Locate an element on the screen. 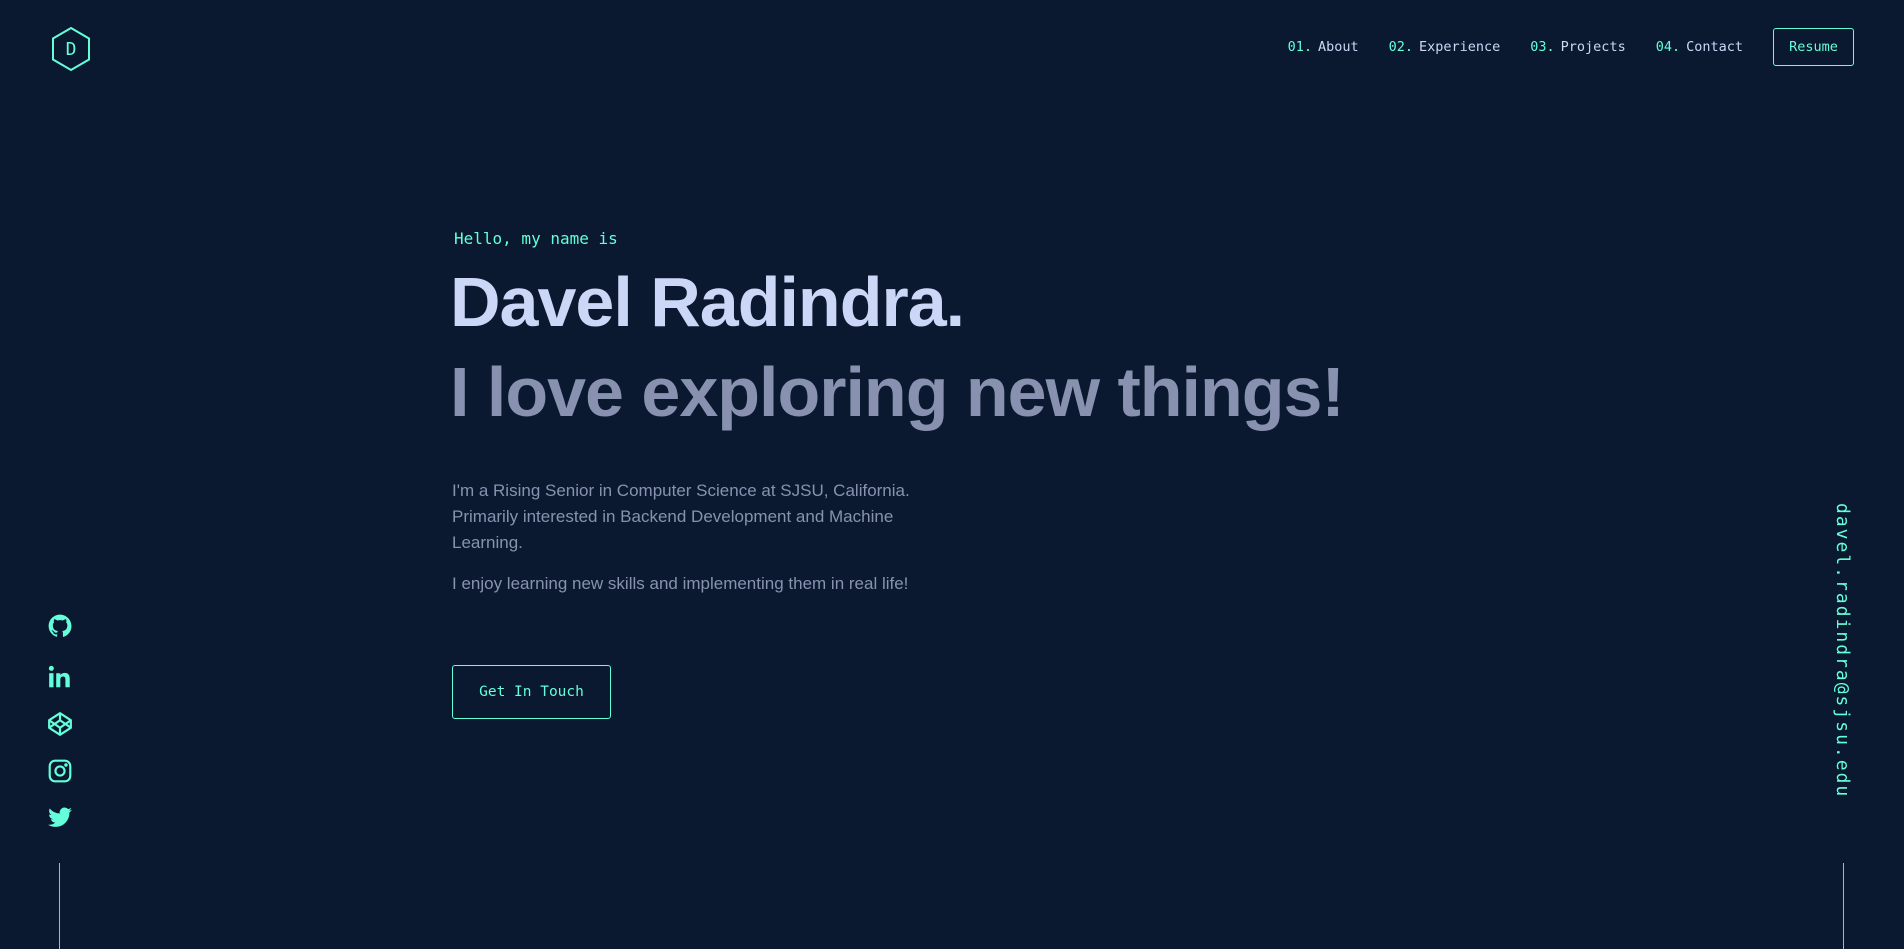 The width and height of the screenshot is (1904, 949). nav-label: Projects is located at coordinates (1593, 47).